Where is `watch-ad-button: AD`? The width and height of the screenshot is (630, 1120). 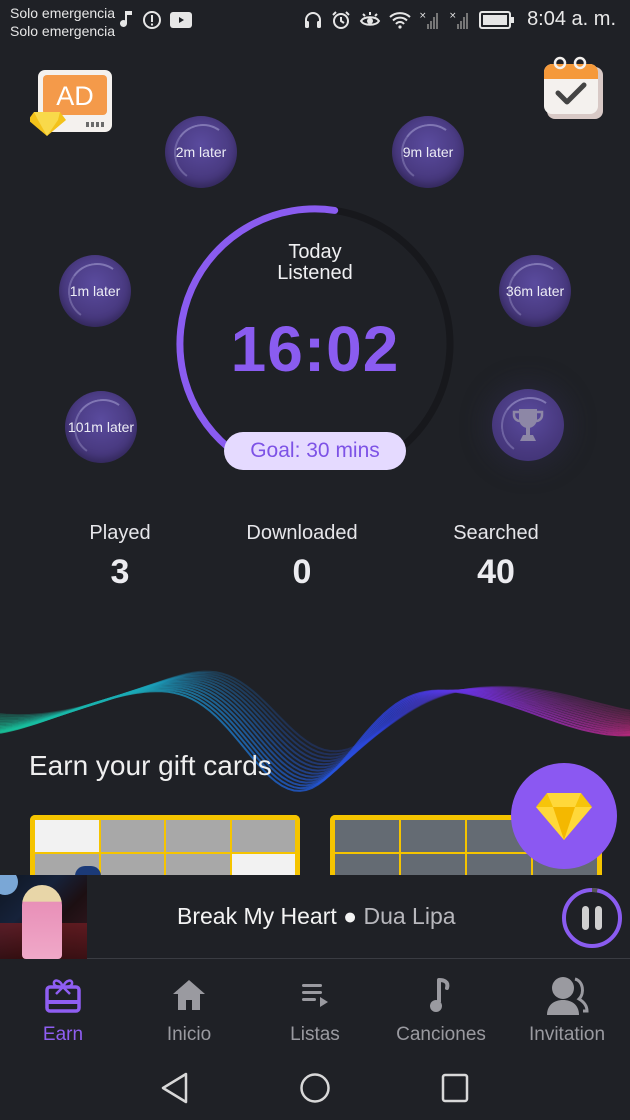 watch-ad-button: AD is located at coordinates (71, 102).